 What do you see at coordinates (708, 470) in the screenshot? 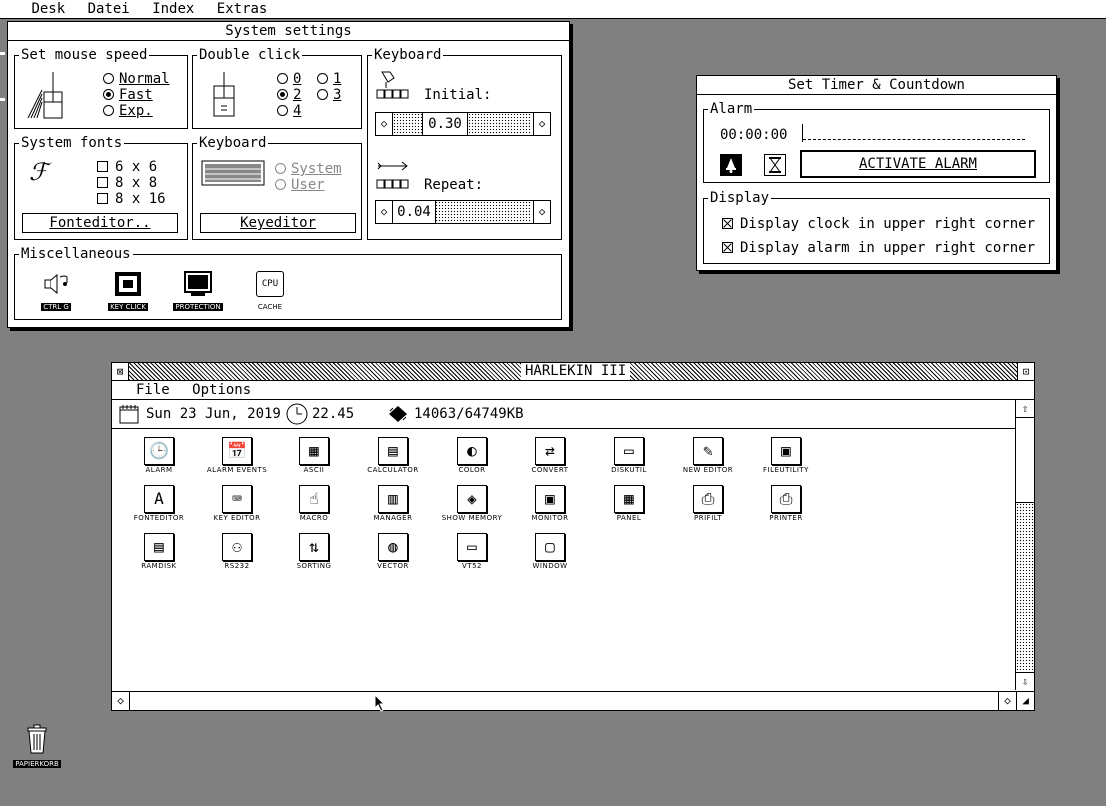
I see `app-label: NEW EDITOR` at bounding box center [708, 470].